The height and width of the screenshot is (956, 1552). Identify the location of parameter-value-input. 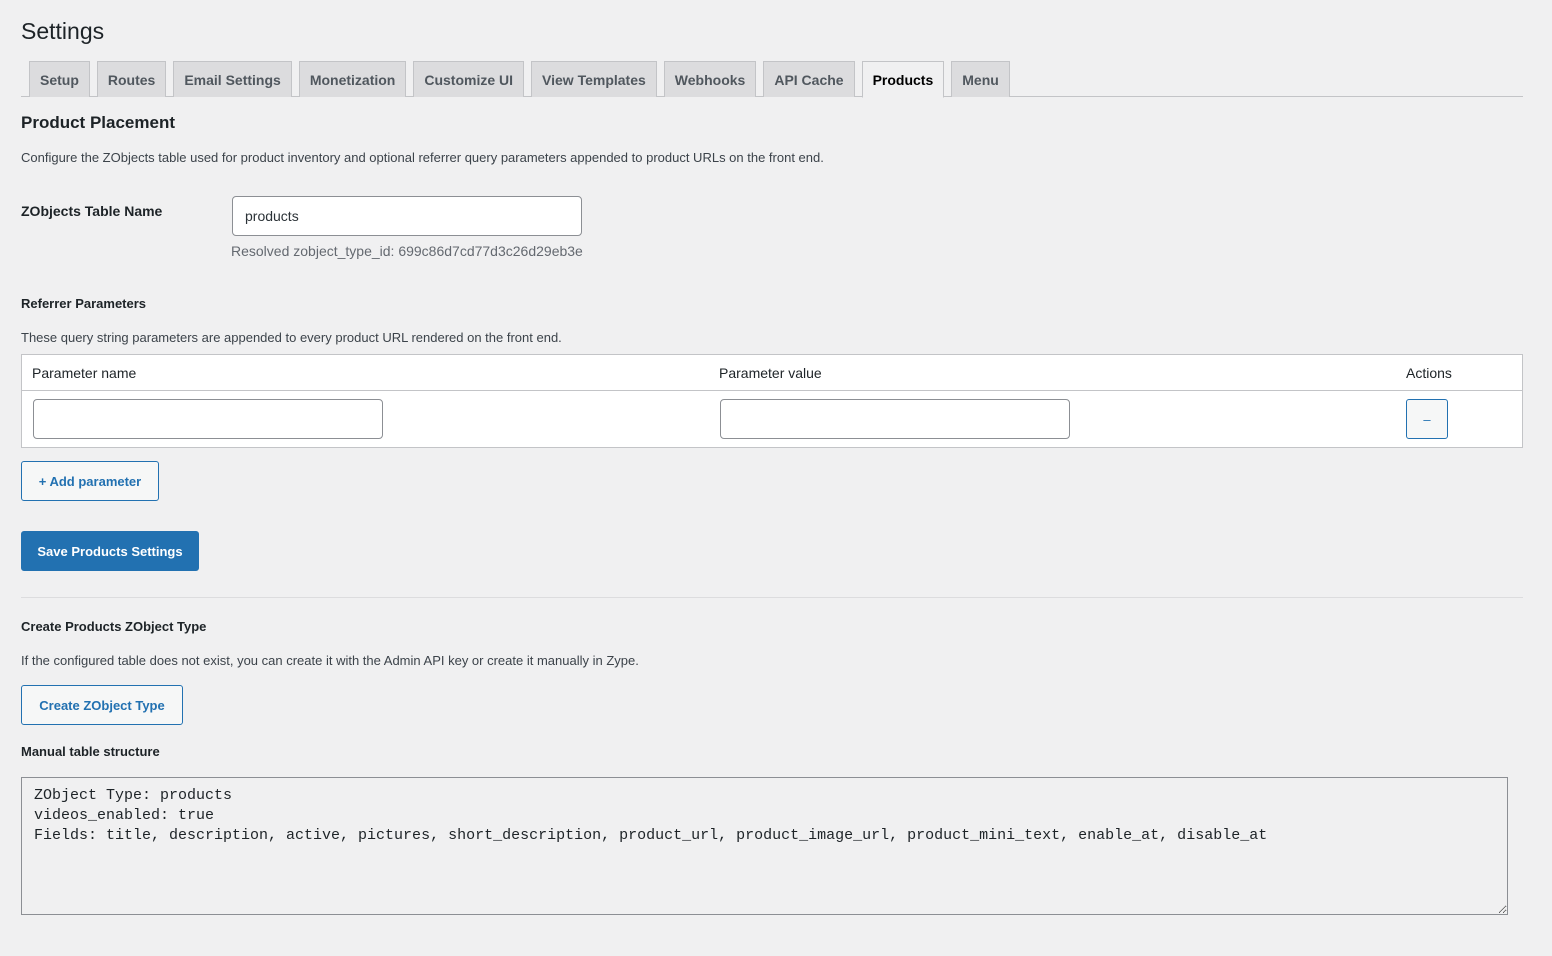
(895, 419).